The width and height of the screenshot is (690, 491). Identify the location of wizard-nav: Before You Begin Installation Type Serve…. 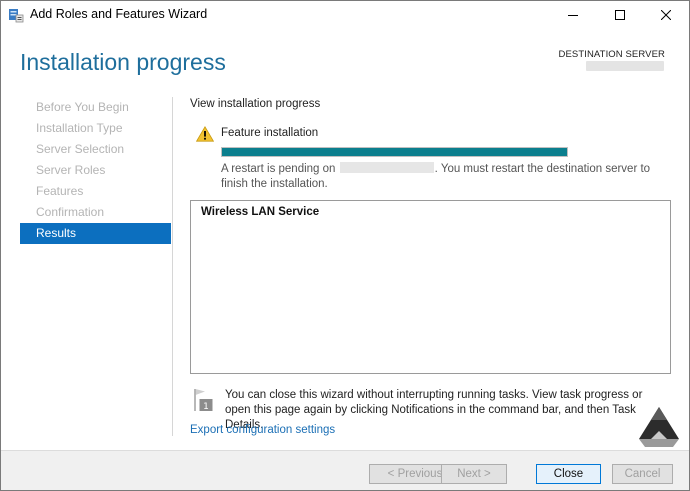
(95, 170).